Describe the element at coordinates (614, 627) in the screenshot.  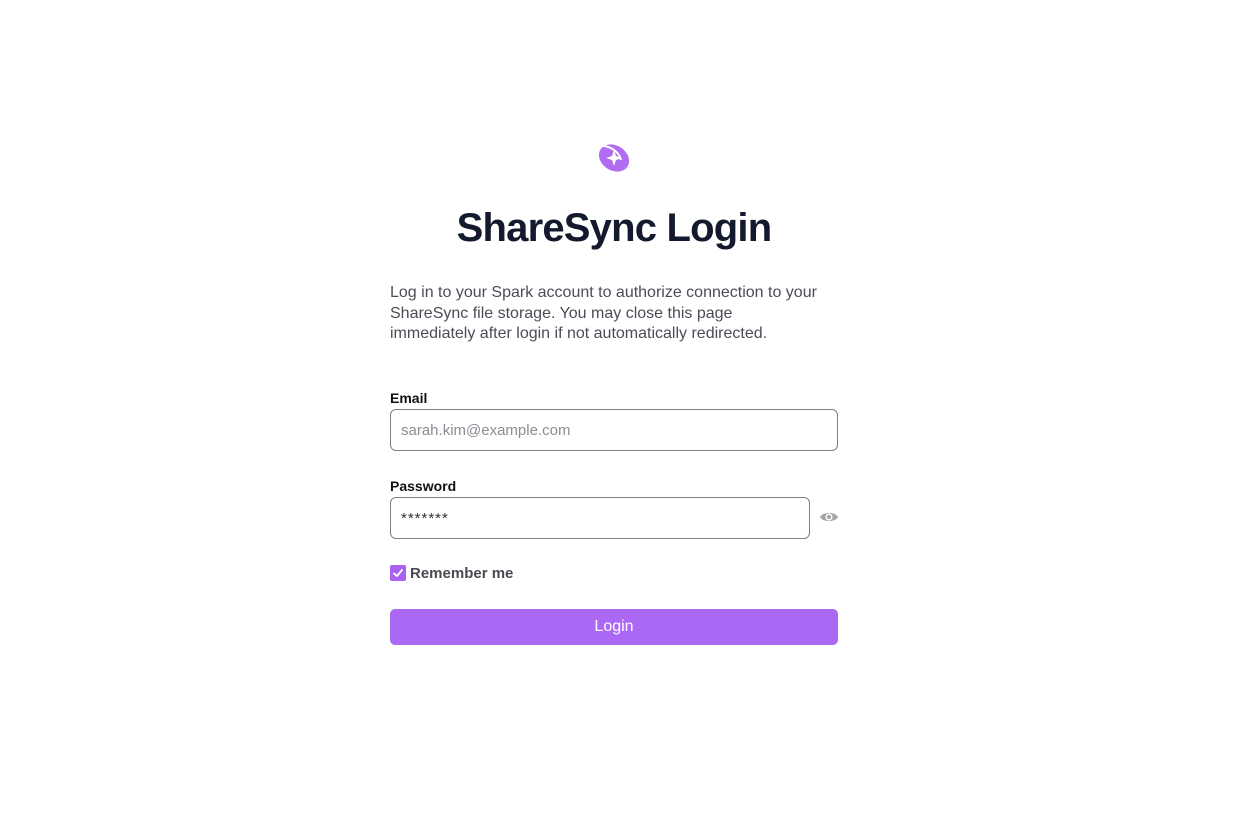
I see `login-button: Login` at that location.